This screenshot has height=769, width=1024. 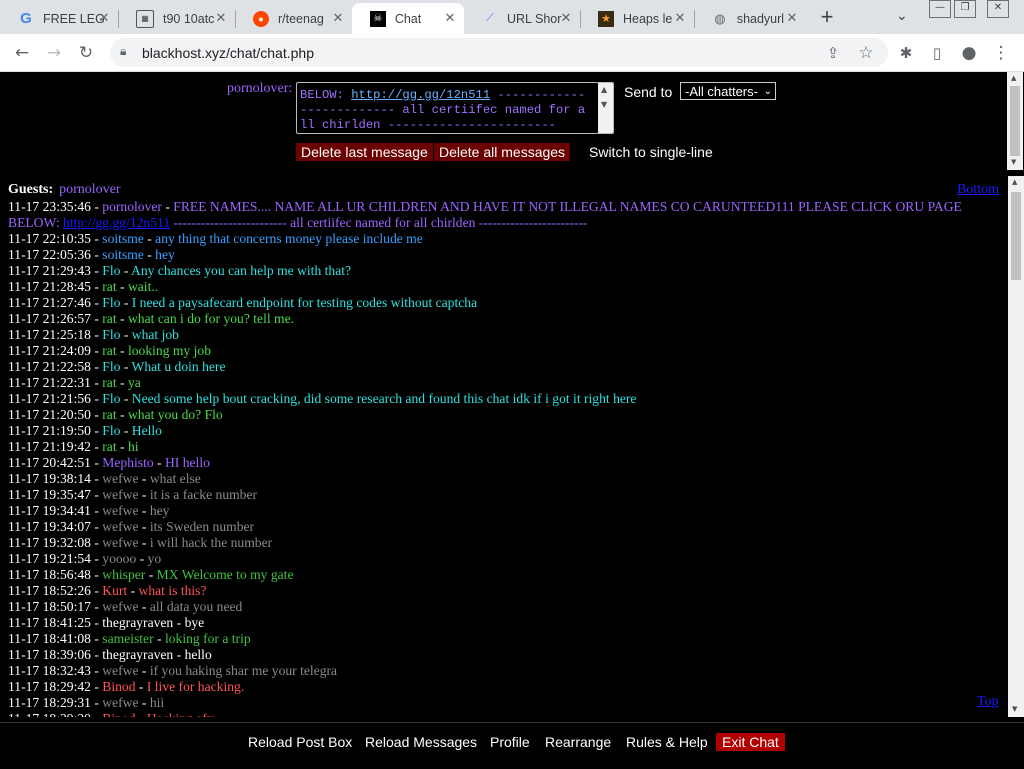 I want to click on back-arrow-icon: ←, so click(x=22, y=53).